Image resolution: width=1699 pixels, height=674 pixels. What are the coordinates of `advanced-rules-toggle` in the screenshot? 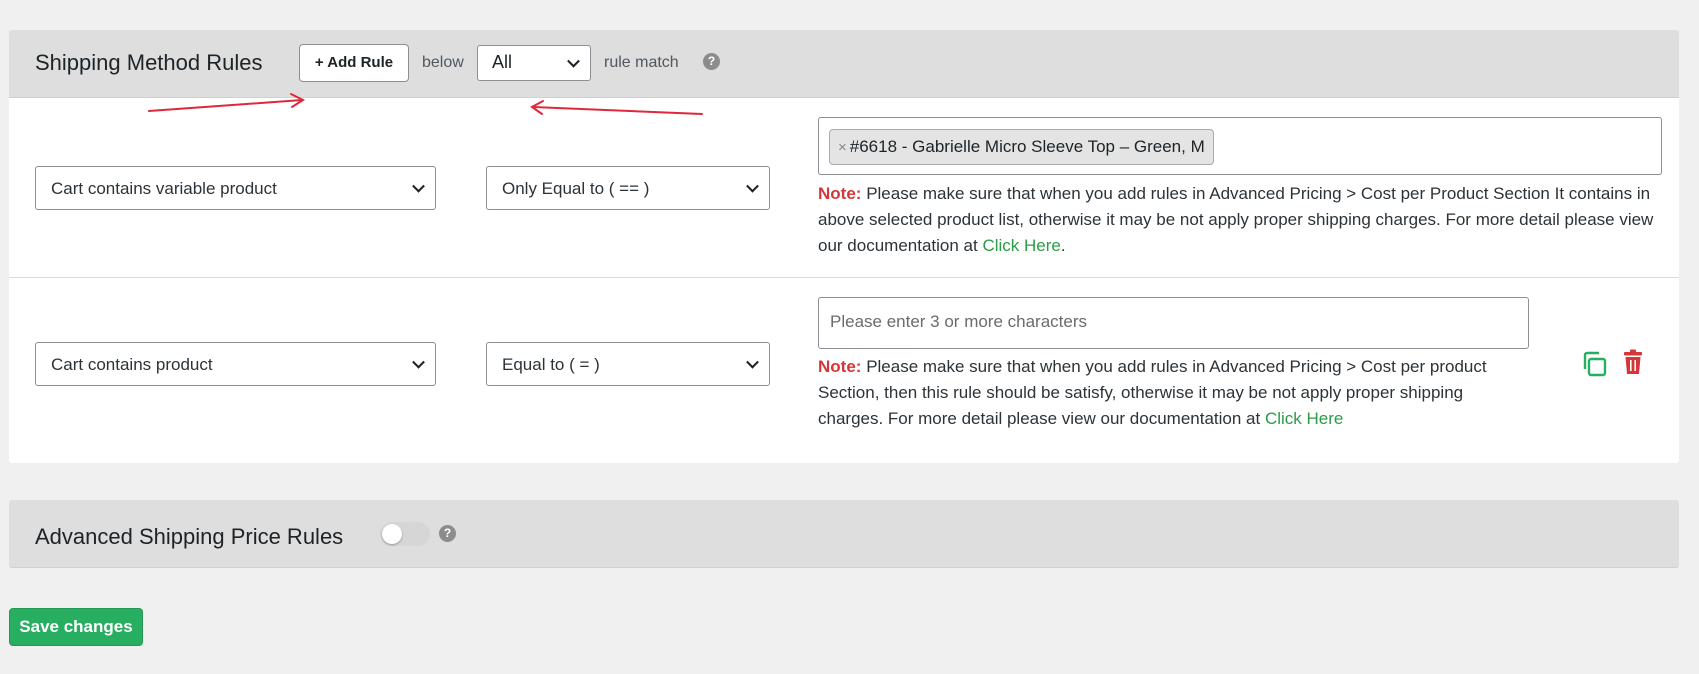 It's located at (405, 534).